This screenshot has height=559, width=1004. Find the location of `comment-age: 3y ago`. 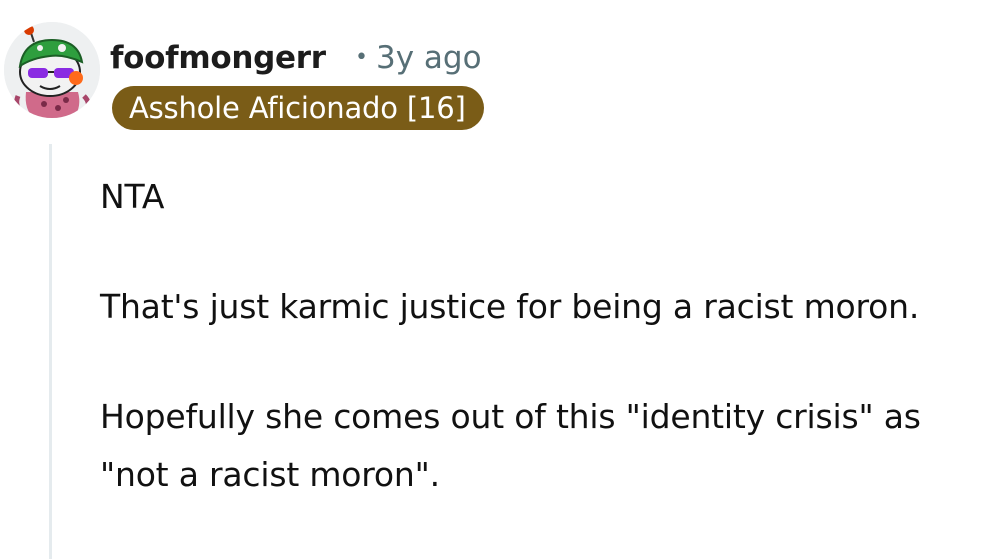

comment-age: 3y ago is located at coordinates (429, 58).